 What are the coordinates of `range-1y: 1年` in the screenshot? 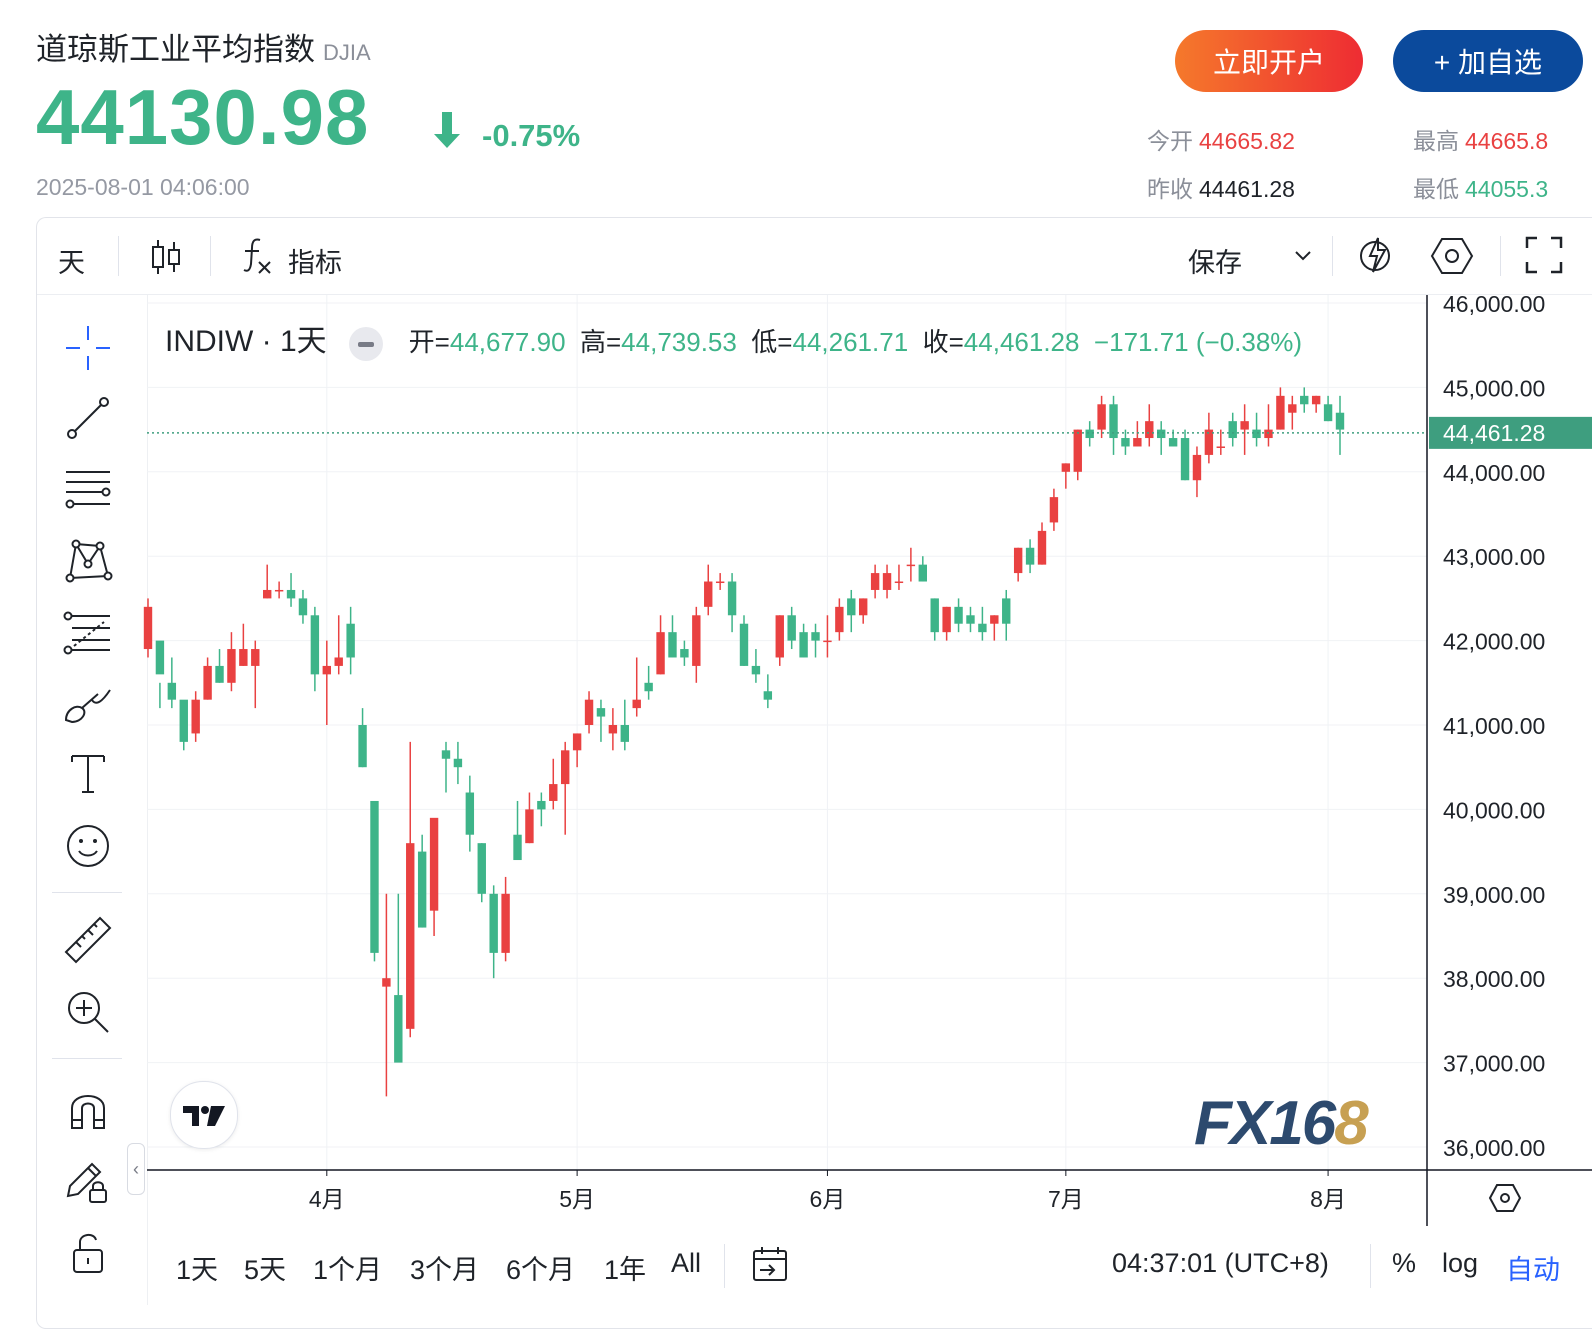 It's located at (625, 1267).